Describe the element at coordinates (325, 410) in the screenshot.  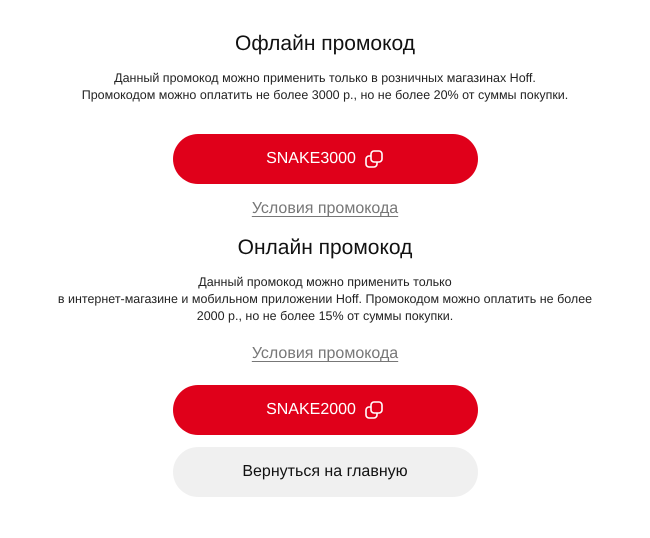
I see `promo-code-button: SNAKE2000` at that location.